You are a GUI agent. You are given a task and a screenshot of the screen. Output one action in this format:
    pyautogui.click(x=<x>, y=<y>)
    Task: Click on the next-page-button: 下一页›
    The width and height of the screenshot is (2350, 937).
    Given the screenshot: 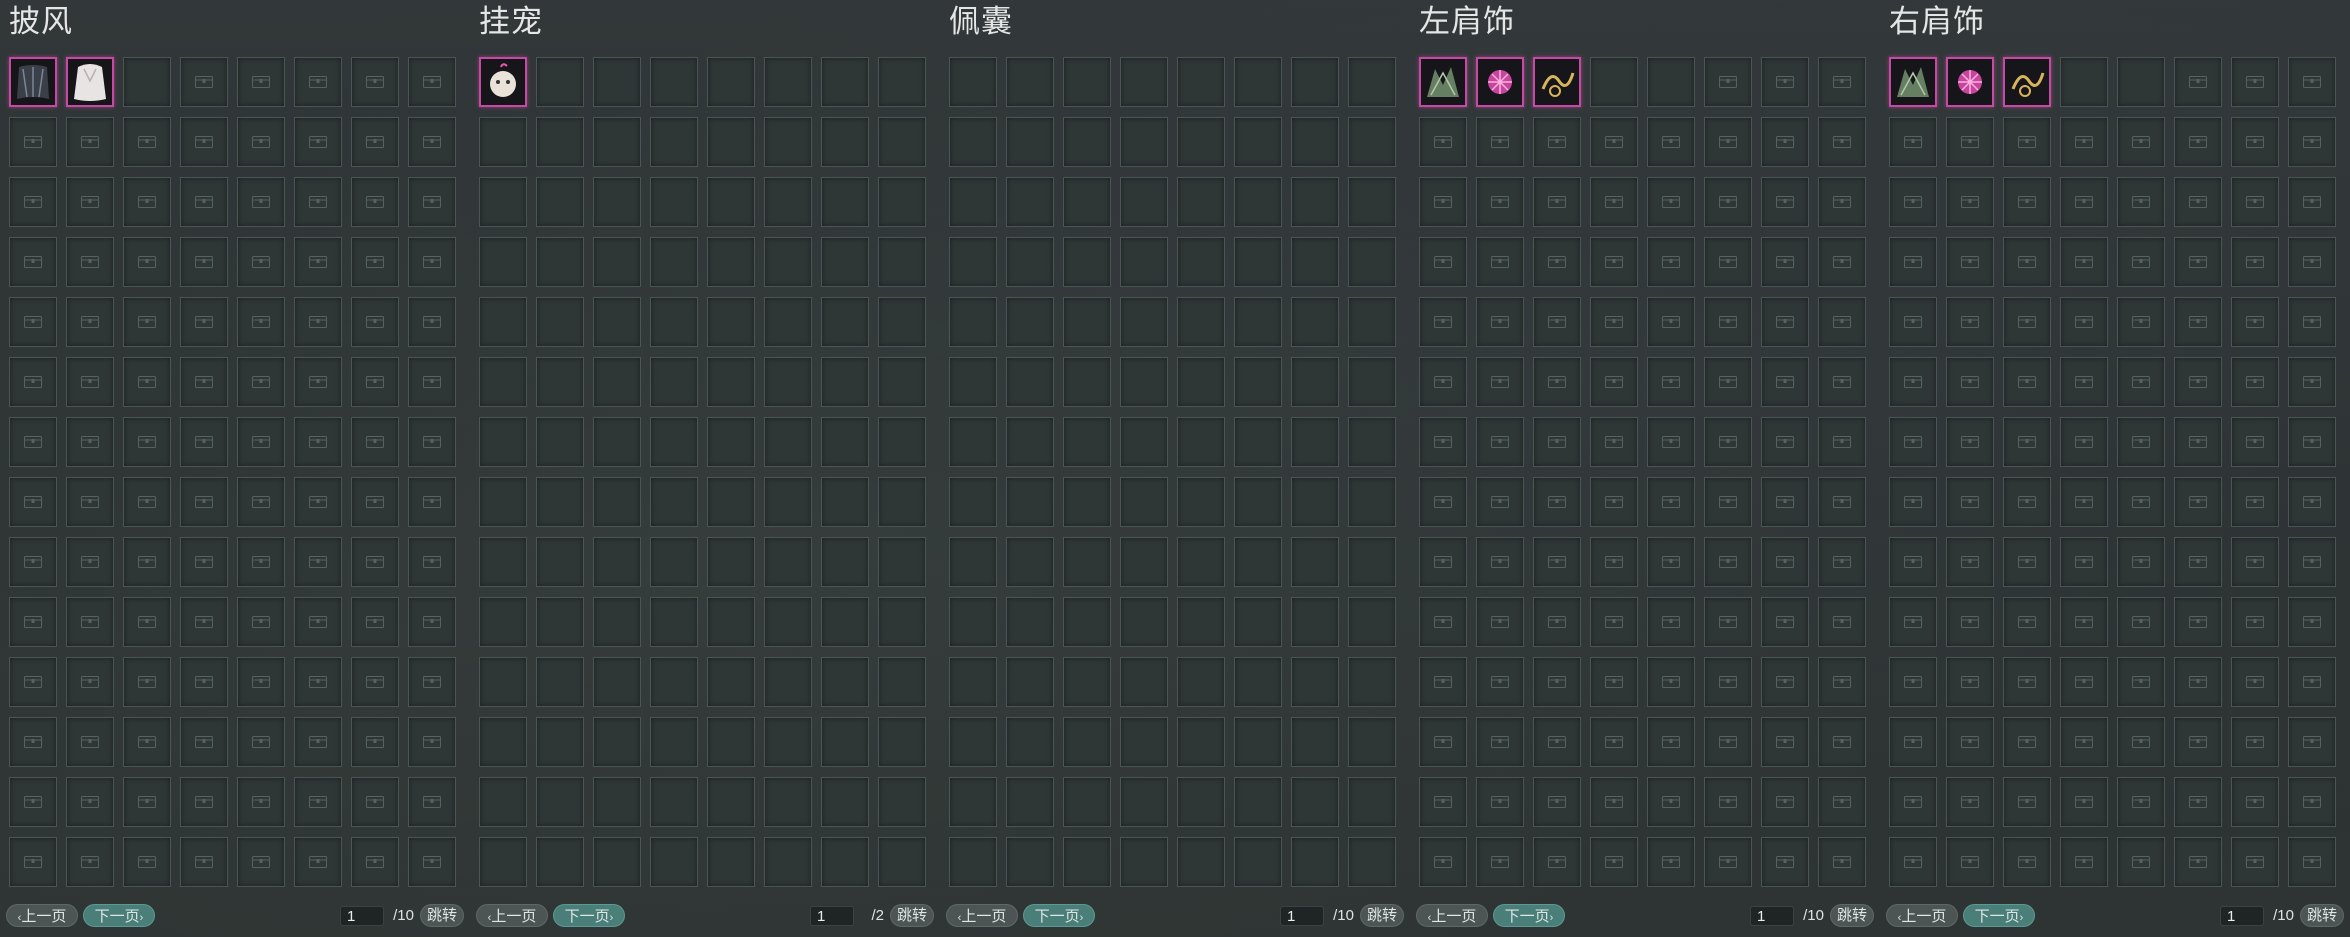 What is the action you would take?
    pyautogui.click(x=119, y=915)
    